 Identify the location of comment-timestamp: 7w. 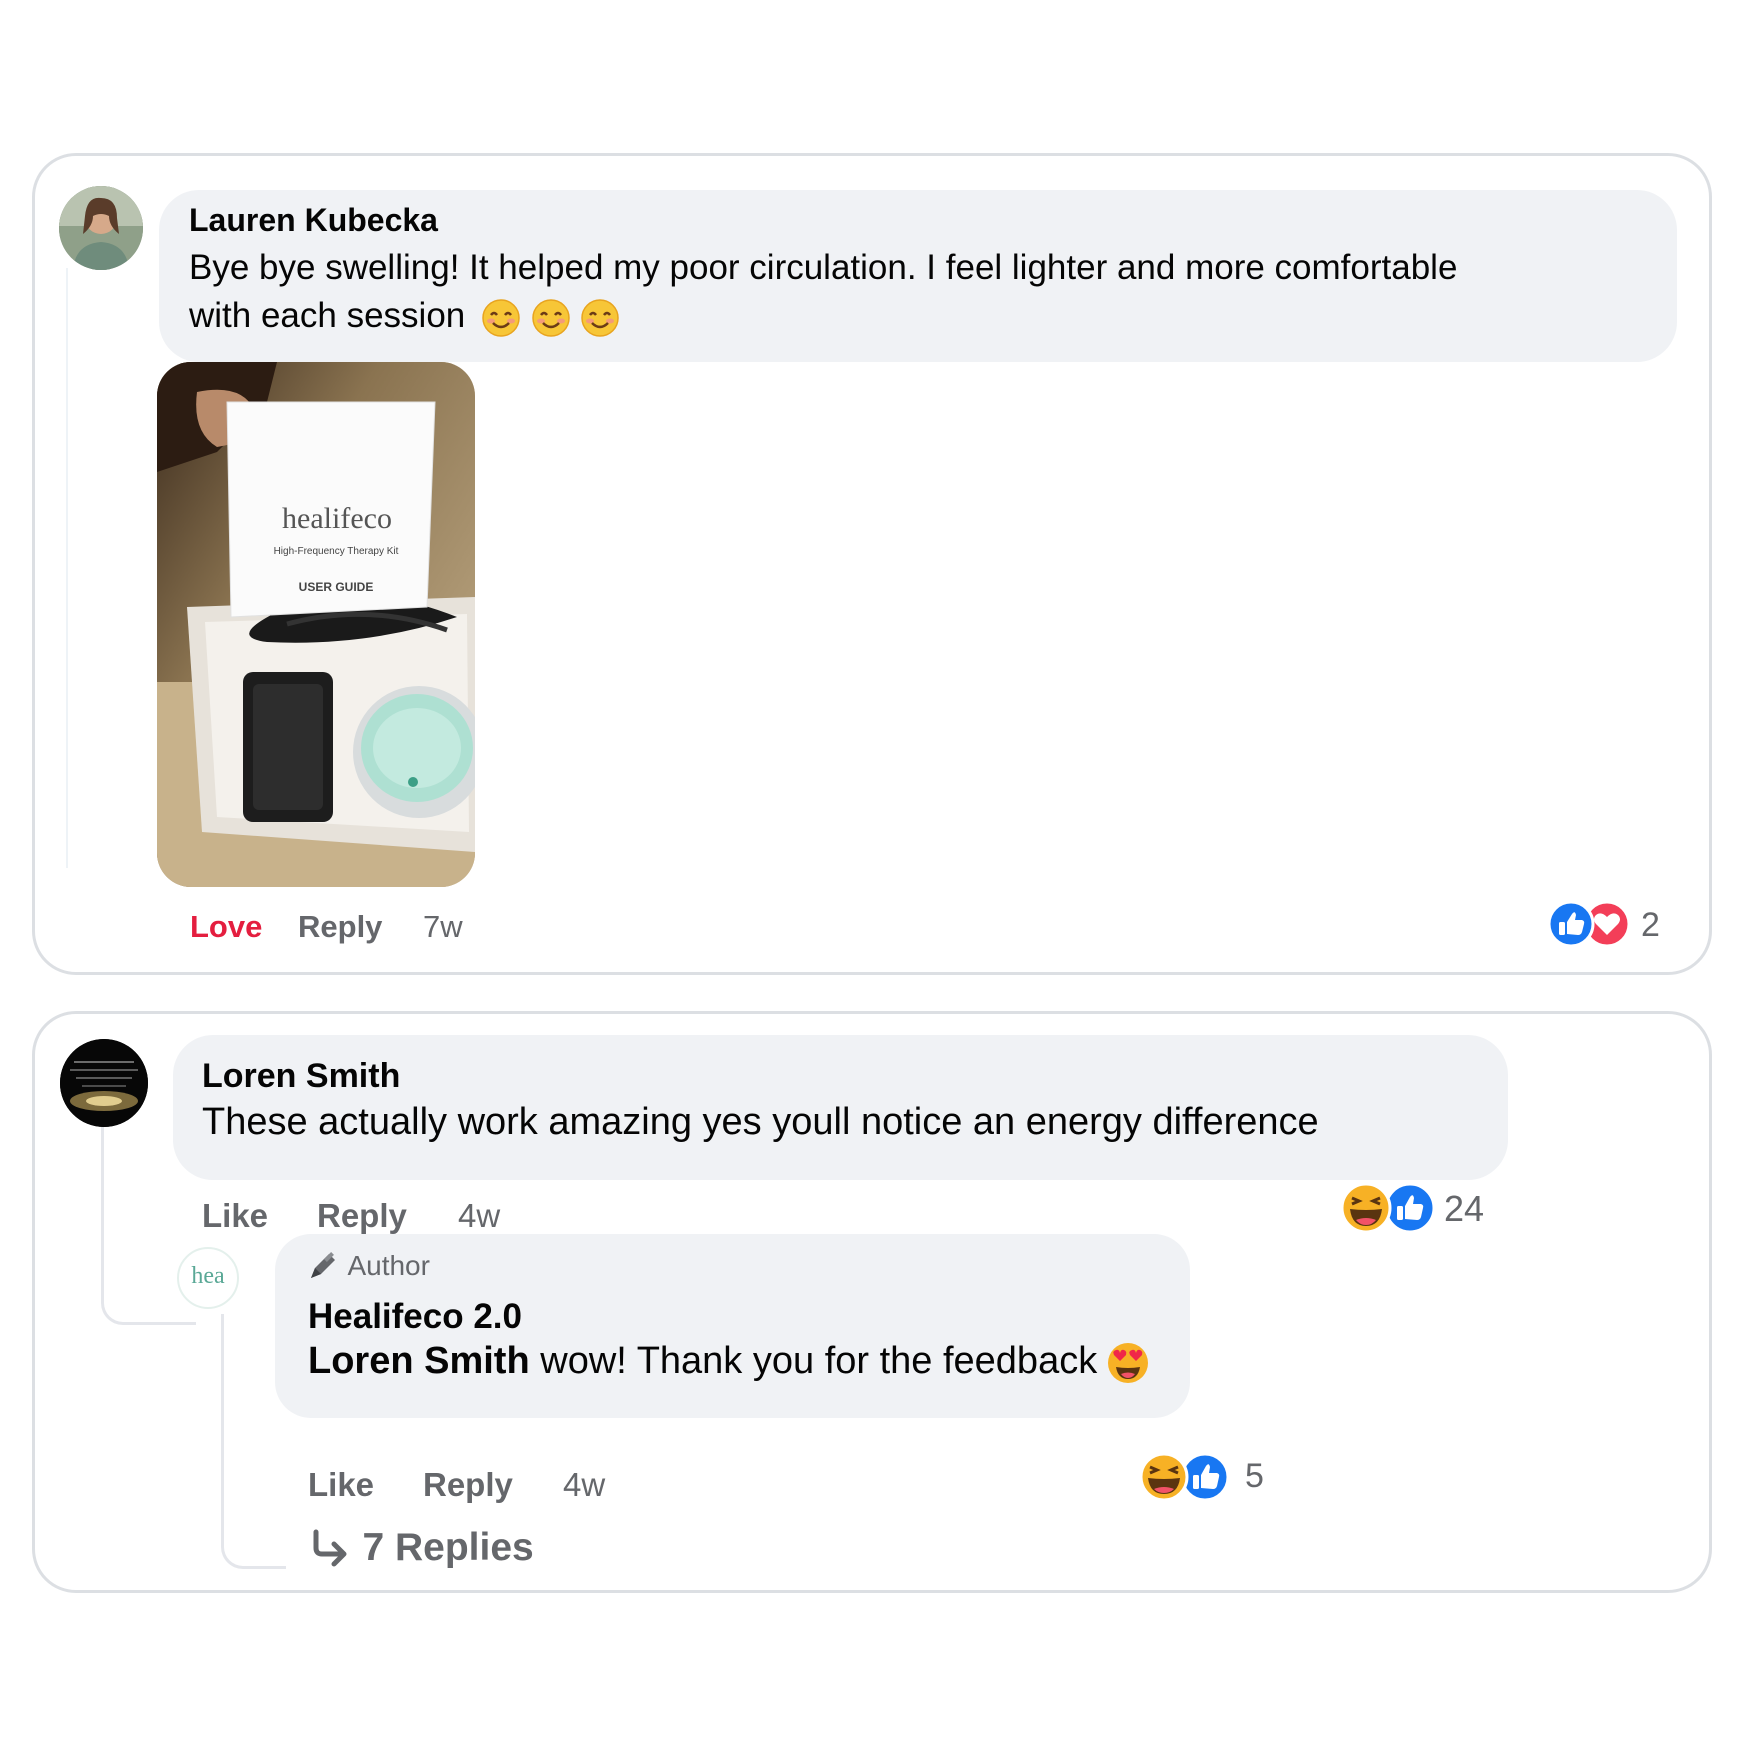
(443, 927).